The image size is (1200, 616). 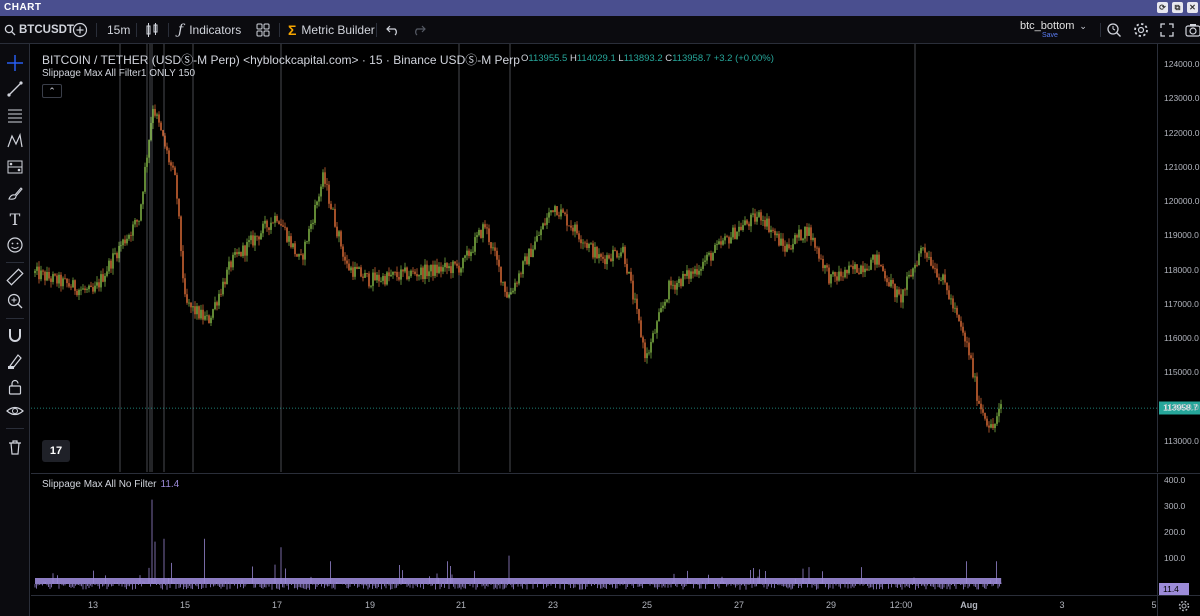 I want to click on prediction-tool, so click(x=15, y=167).